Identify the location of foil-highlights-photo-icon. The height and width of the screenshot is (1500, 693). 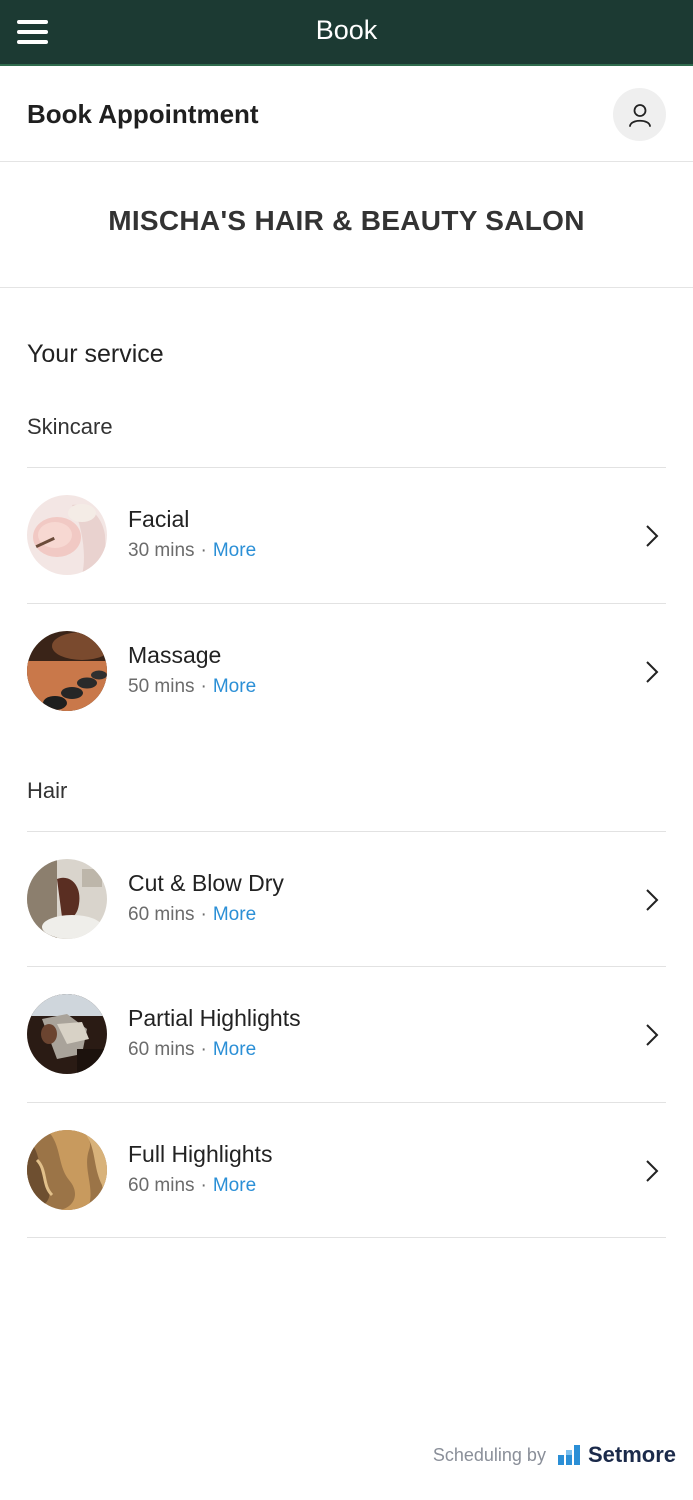
(67, 1034).